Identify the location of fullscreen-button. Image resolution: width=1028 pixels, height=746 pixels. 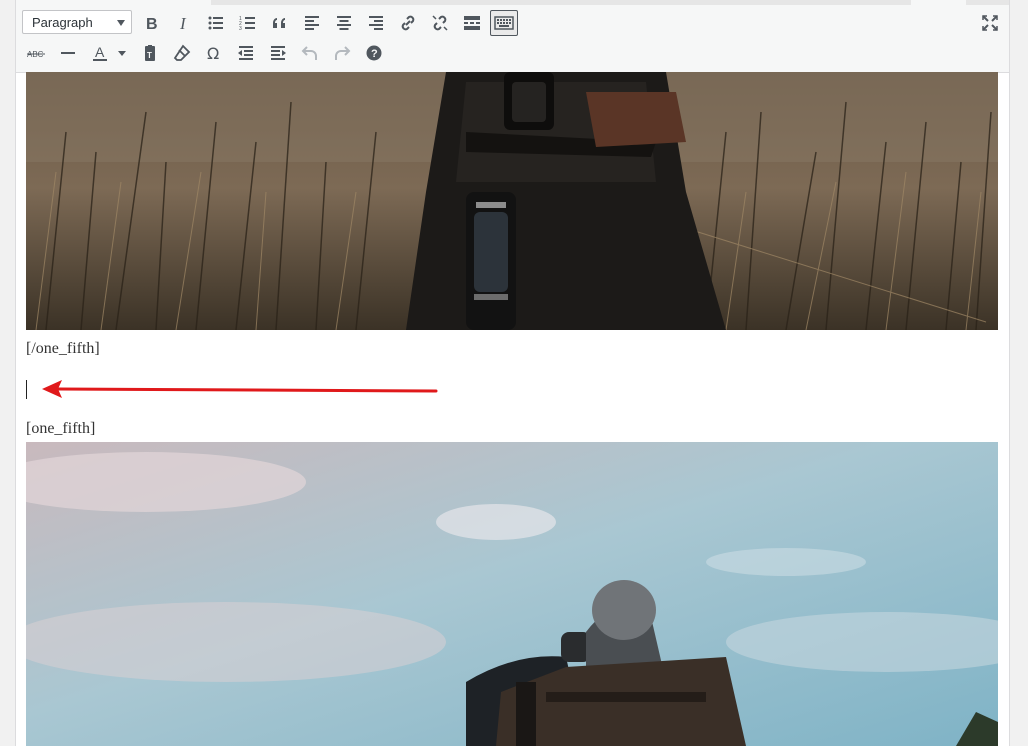
(990, 23).